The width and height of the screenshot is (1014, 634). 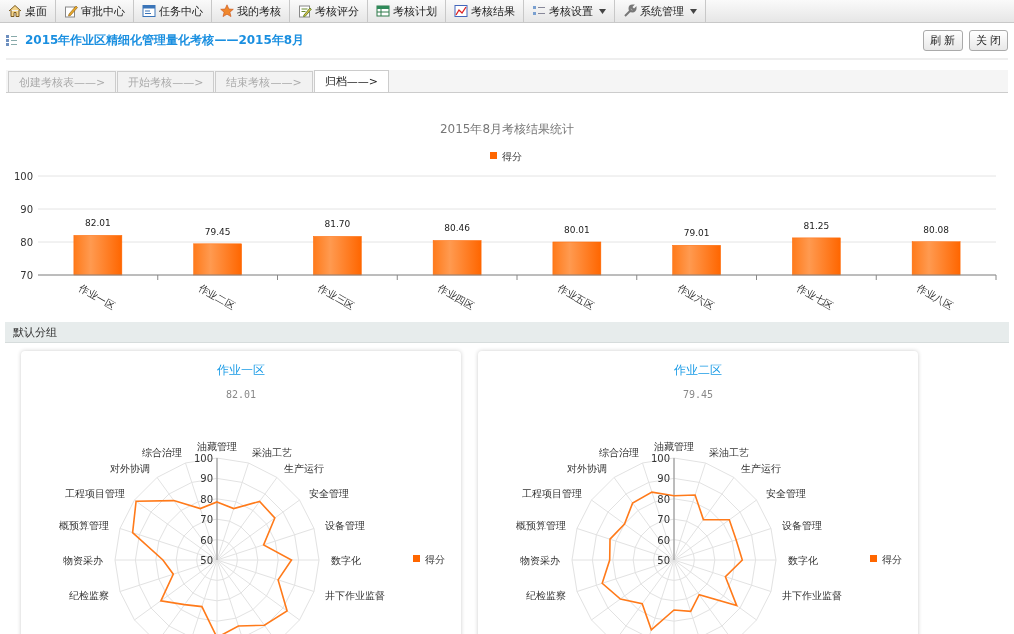 What do you see at coordinates (35, 332) in the screenshot?
I see `group-title: 默认分组` at bounding box center [35, 332].